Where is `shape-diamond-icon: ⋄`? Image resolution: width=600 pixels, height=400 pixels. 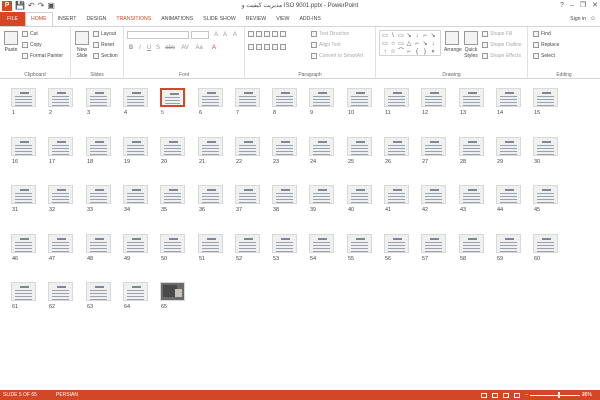
shape-diamond-icon: ⋄ is located at coordinates (433, 52).